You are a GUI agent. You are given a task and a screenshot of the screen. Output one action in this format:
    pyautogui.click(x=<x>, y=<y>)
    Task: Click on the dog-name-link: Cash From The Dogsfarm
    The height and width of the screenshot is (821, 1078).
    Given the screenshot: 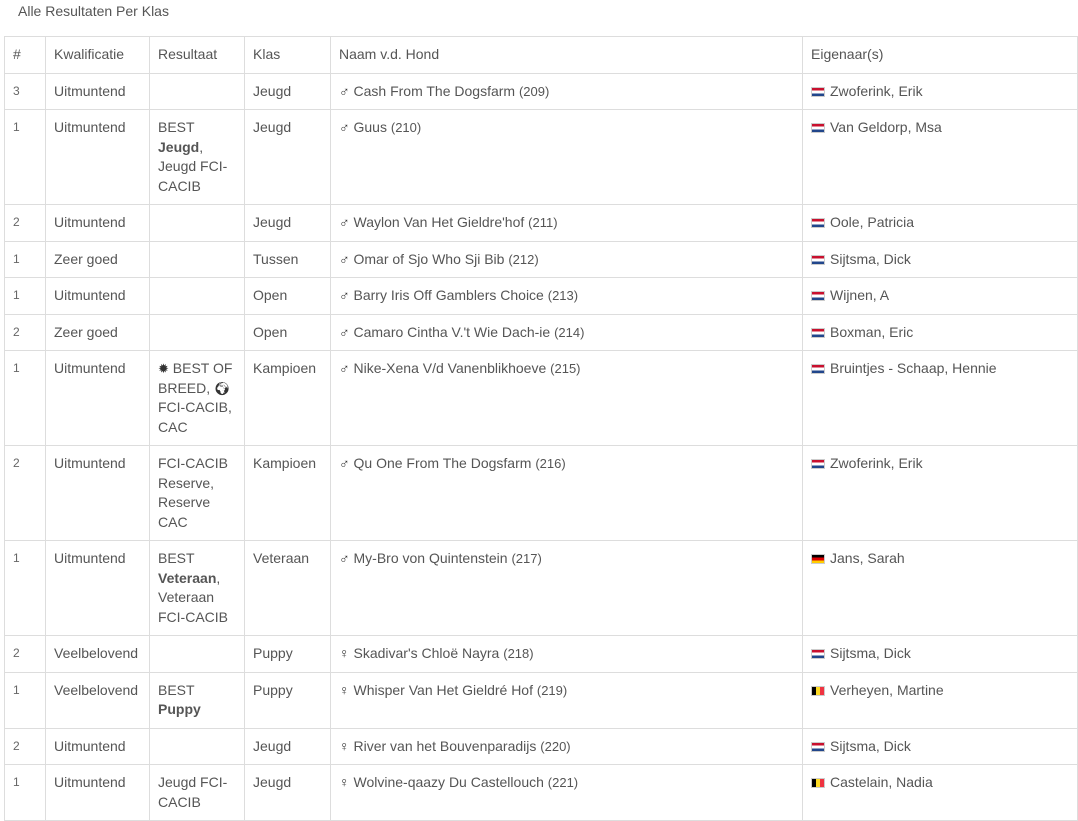 What is the action you would take?
    pyautogui.click(x=435, y=91)
    